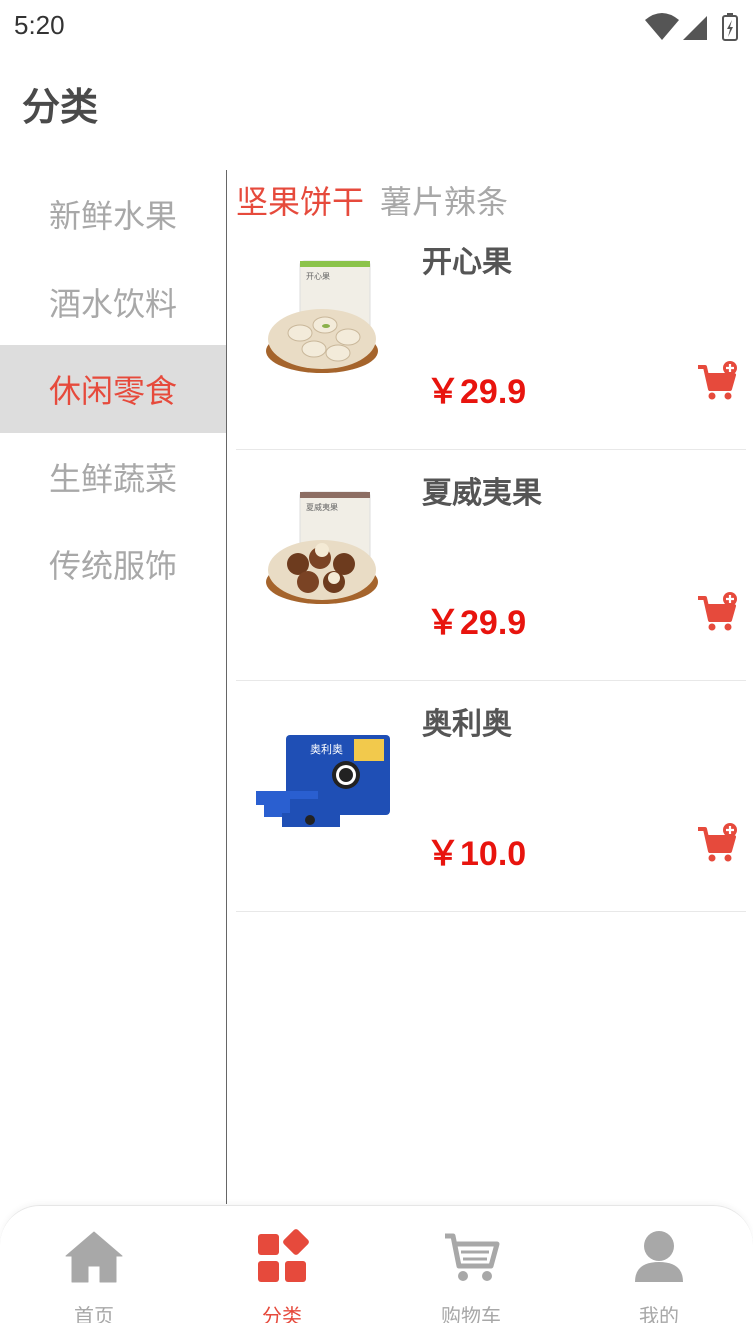  Describe the element at coordinates (113, 302) in the screenshot. I see `sidebar-item-drinks: 酒水饮料` at that location.